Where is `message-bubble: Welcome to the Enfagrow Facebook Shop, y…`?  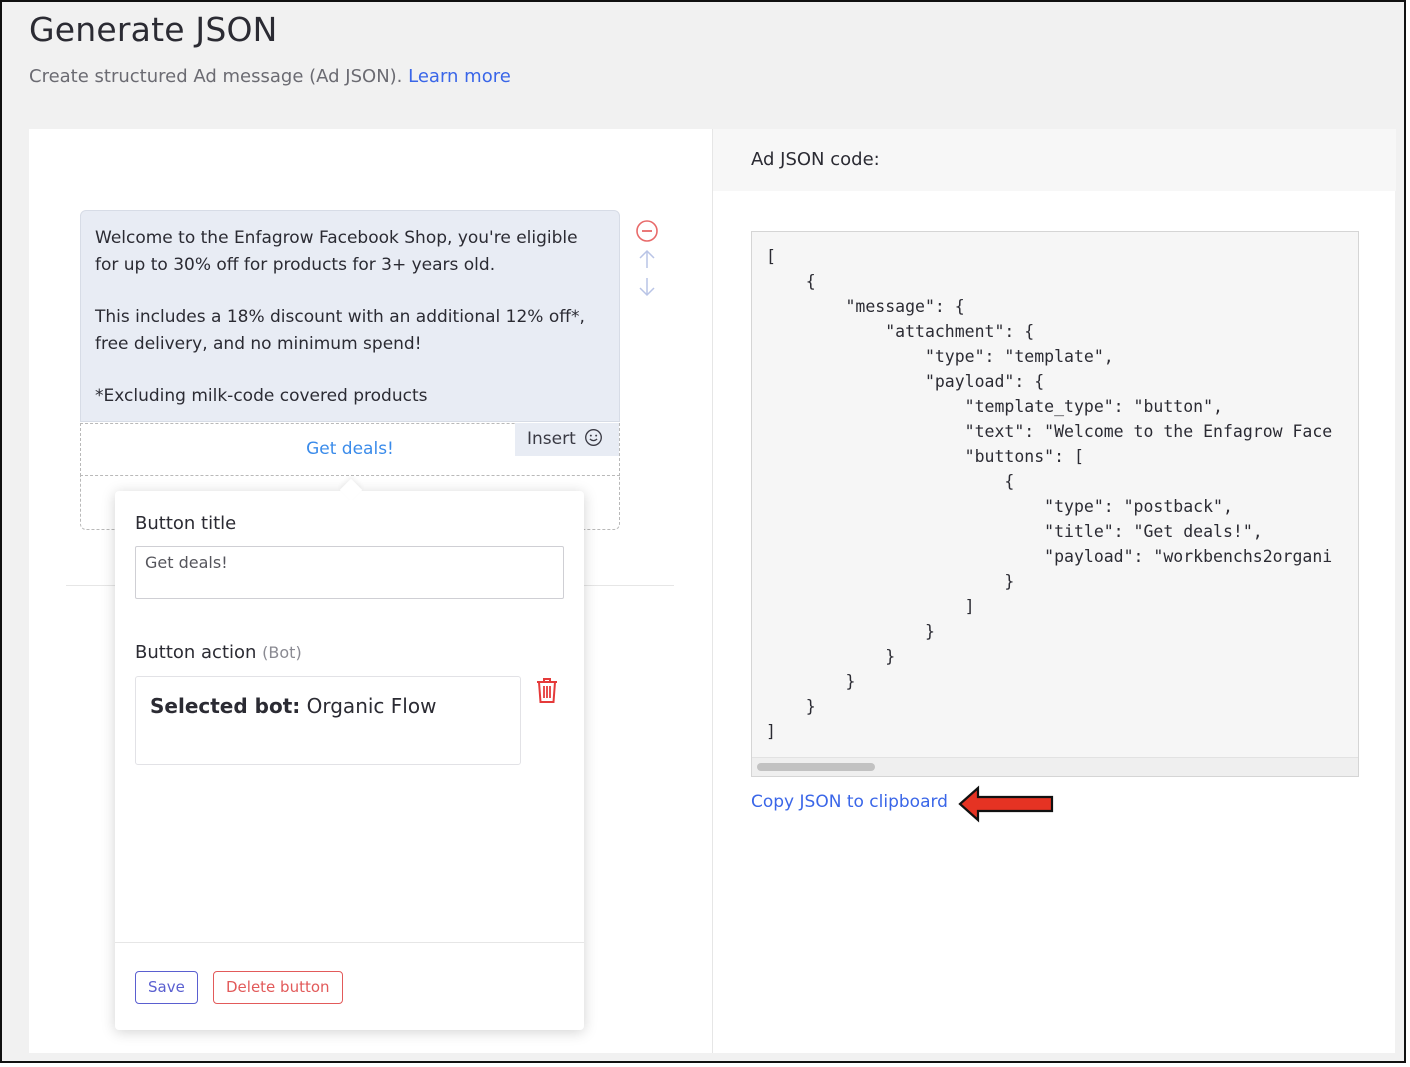
message-bubble: Welcome to the Enfagrow Facebook Shop, y… is located at coordinates (350, 316).